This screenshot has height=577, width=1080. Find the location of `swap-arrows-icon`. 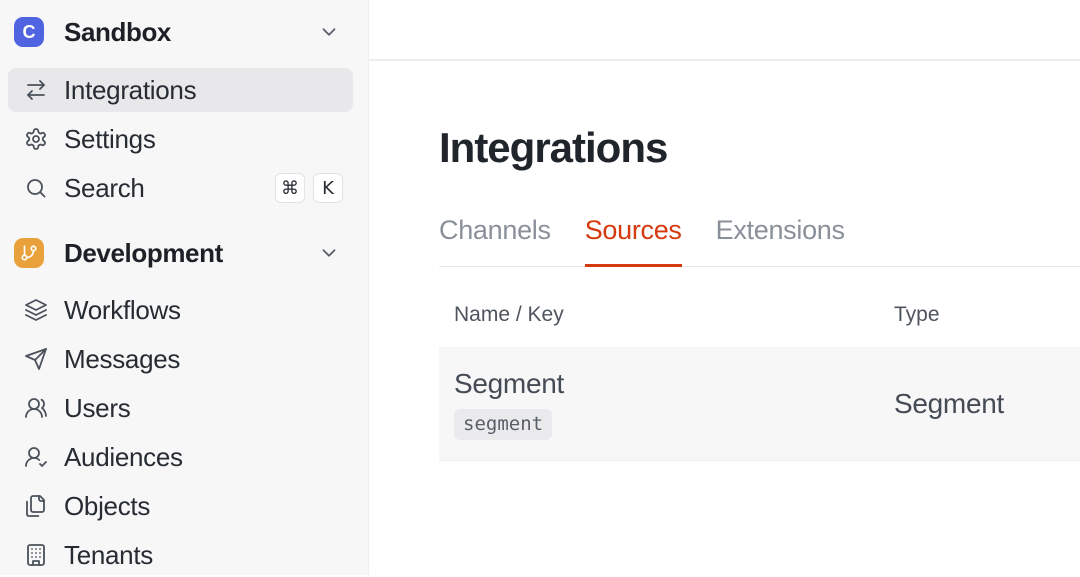

swap-arrows-icon is located at coordinates (36, 90).